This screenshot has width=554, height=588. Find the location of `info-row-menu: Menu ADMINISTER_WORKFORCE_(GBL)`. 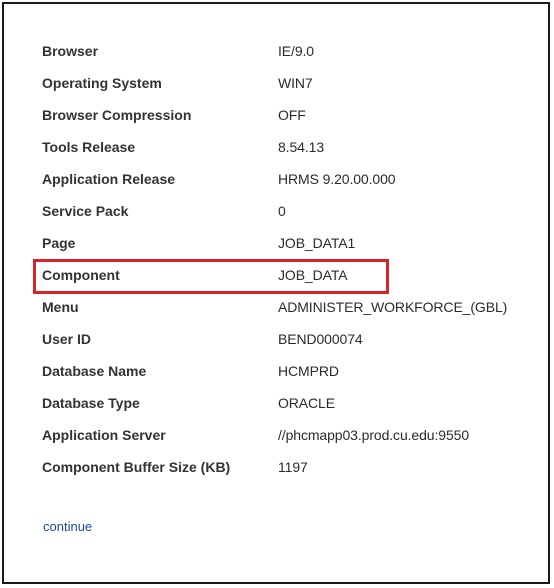

info-row-menu: Menu ADMINISTER_WORKFORCE_(GBL) is located at coordinates (274, 307).